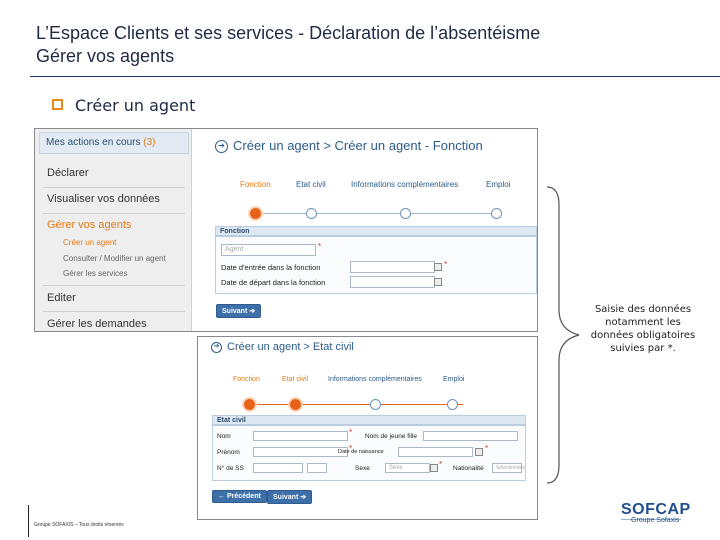  What do you see at coordinates (434, 468) in the screenshot?
I see `chevron-down-icon` at bounding box center [434, 468].